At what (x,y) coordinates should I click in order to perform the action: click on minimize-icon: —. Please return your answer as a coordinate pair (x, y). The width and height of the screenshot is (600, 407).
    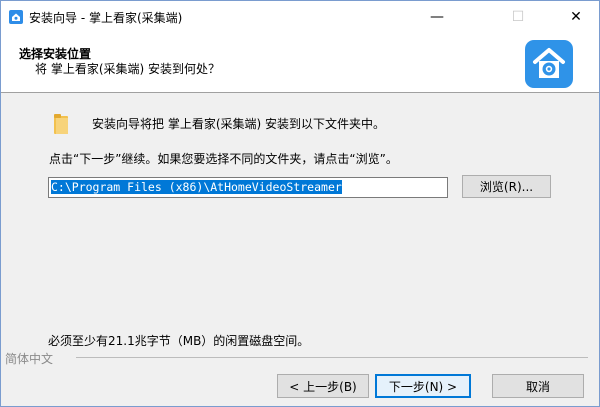
    Looking at the image, I should click on (437, 17).